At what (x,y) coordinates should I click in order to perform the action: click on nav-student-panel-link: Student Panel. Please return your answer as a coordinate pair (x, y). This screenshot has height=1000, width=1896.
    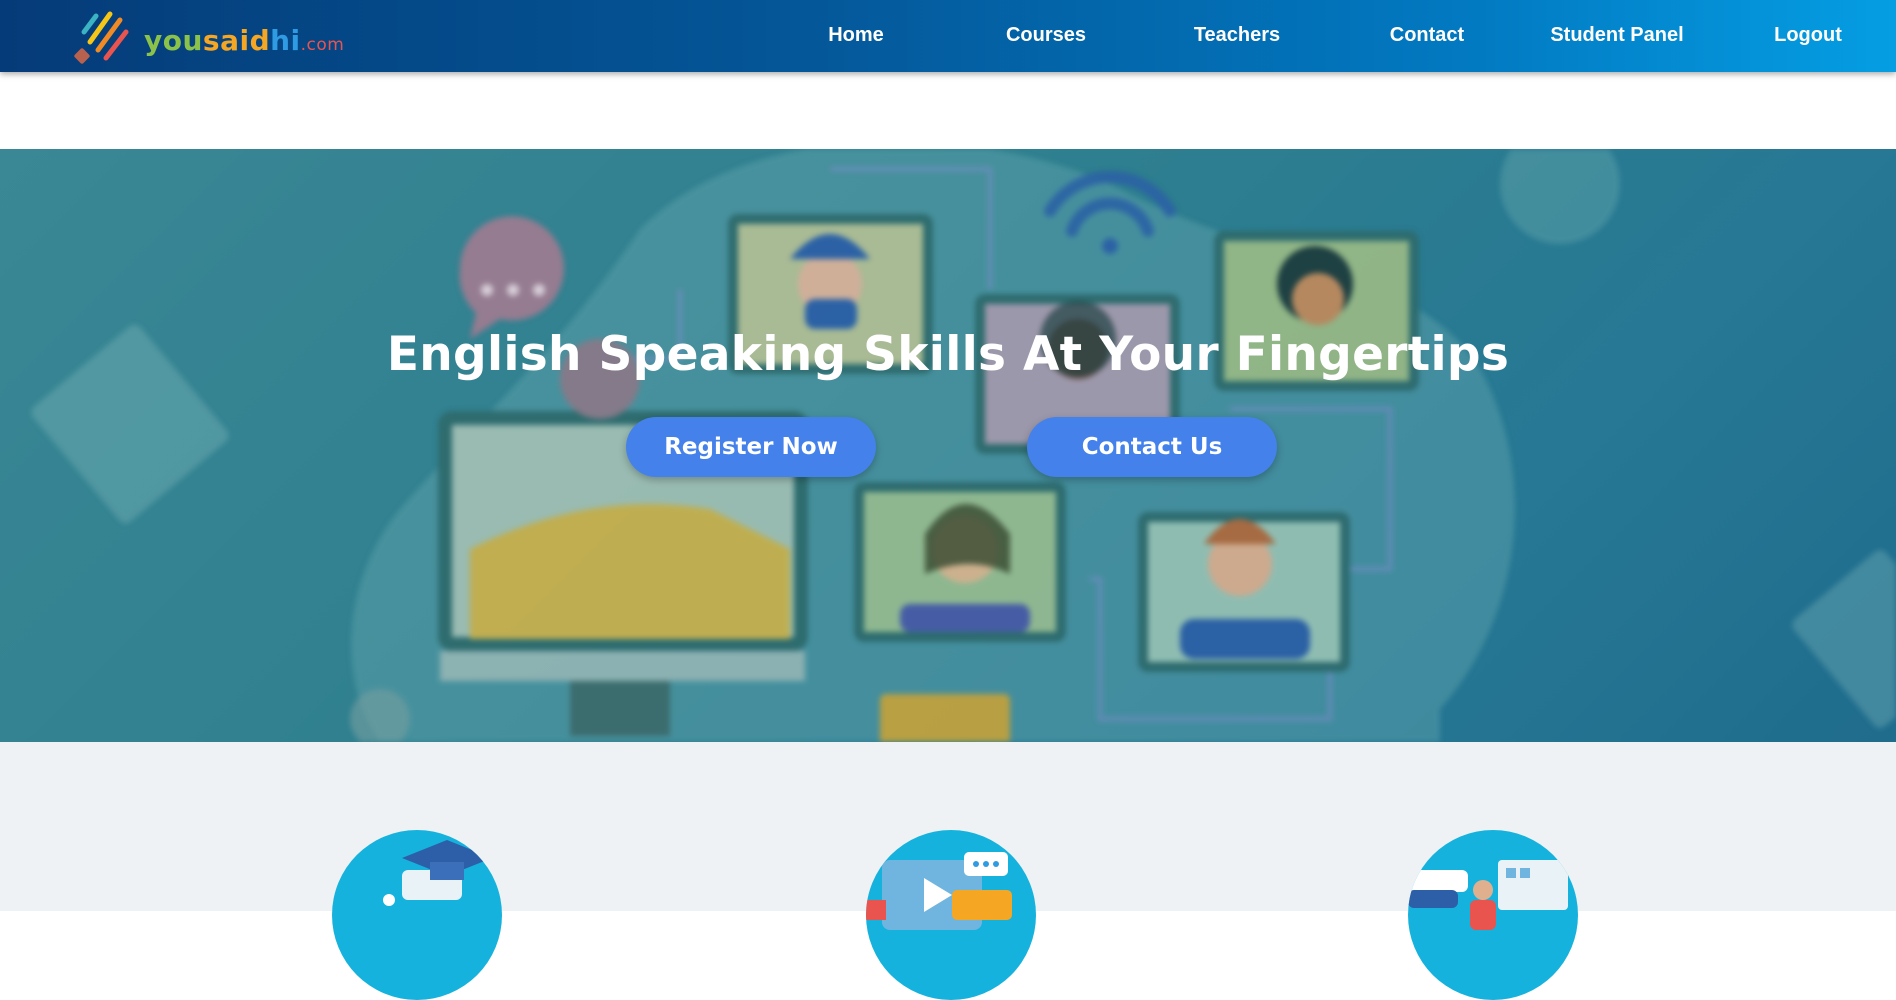
    Looking at the image, I should click on (1616, 35).